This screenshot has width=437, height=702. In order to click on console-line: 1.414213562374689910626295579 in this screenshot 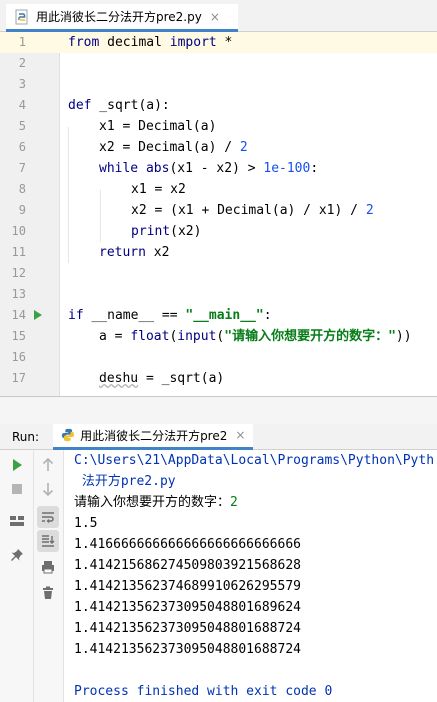, I will do `click(187, 586)`.